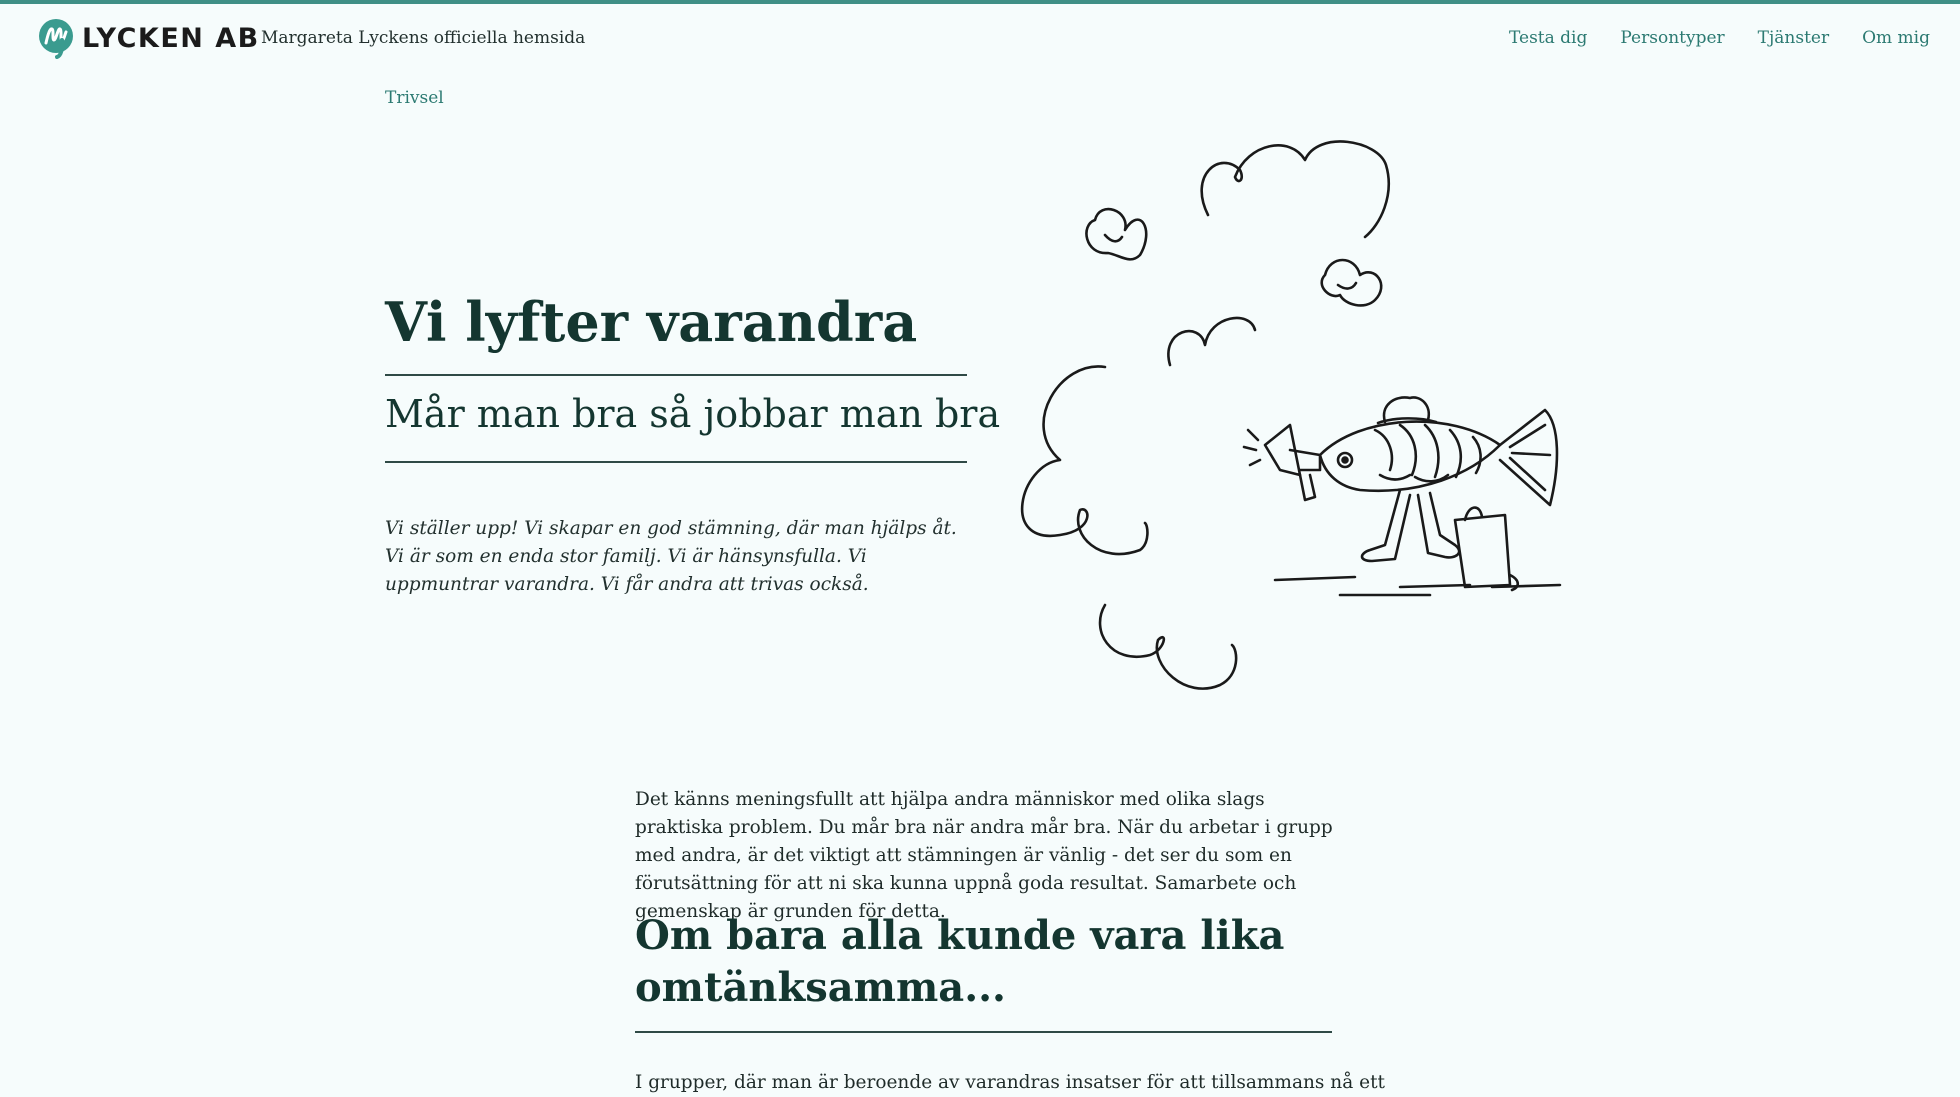 The image size is (1960, 1097). What do you see at coordinates (1548, 38) in the screenshot?
I see `nav-item-testa-dig: Testa dig` at bounding box center [1548, 38].